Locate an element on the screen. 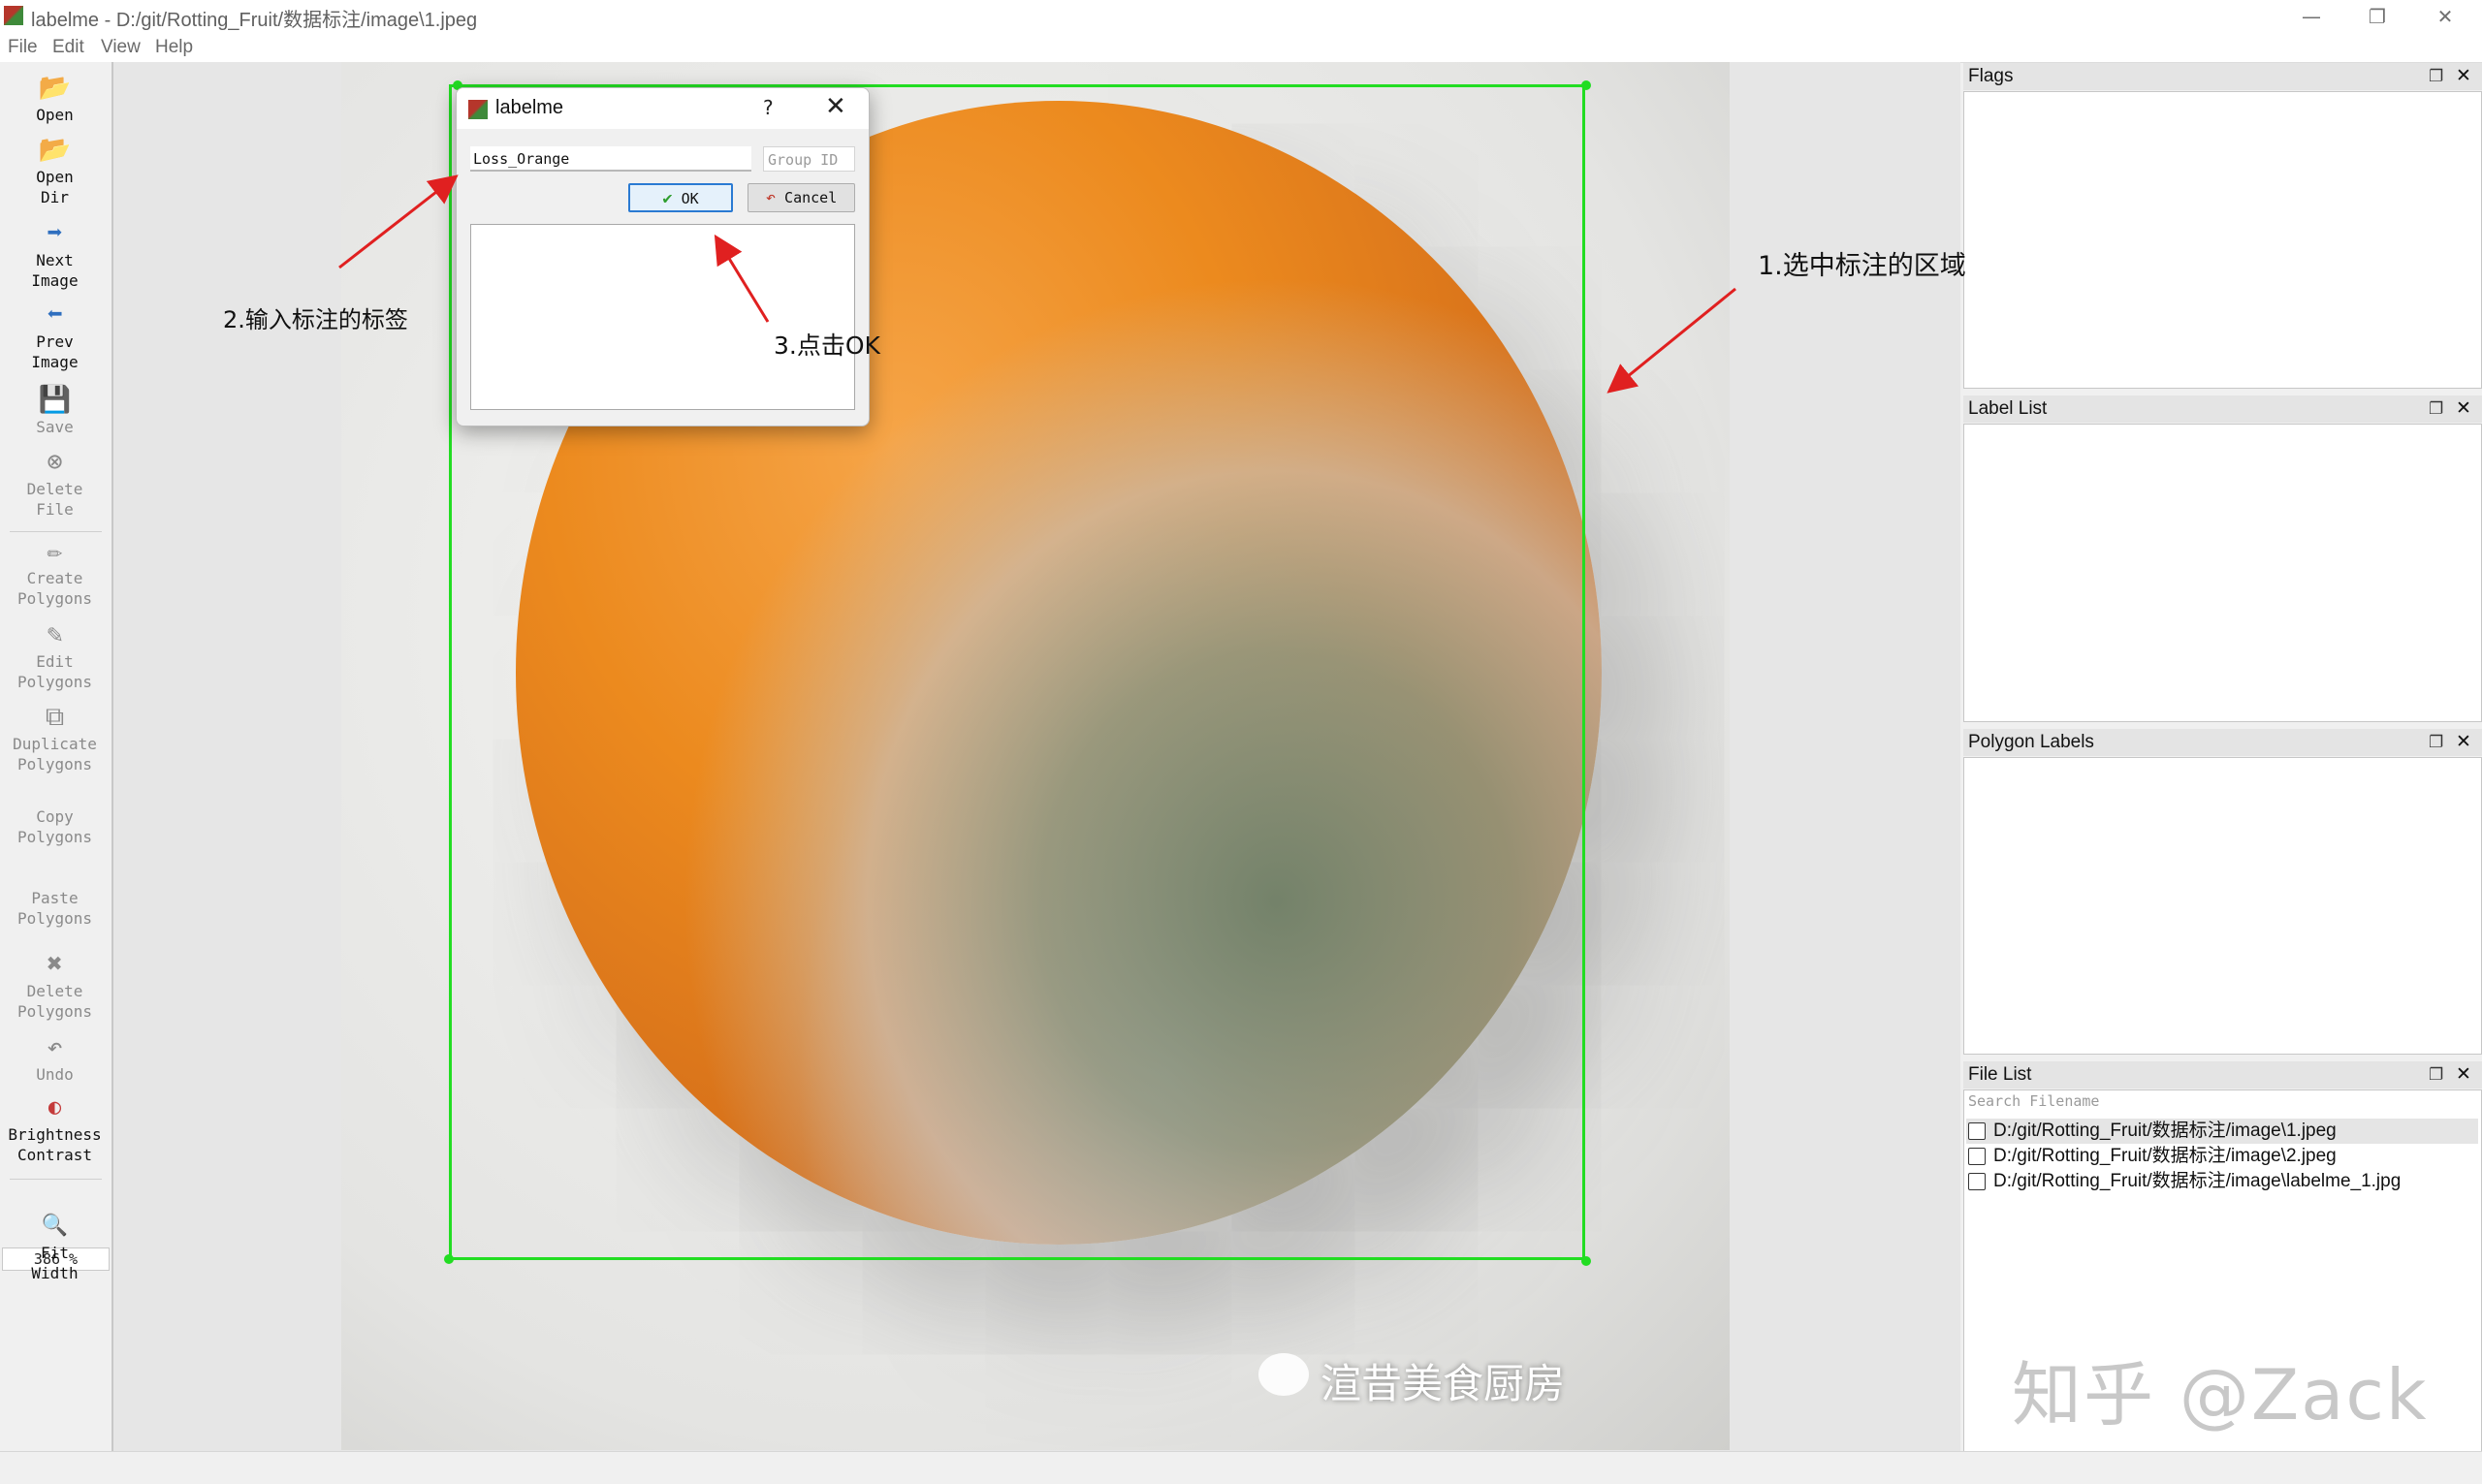 The image size is (2482, 1484). delete-file-label: Delete File is located at coordinates (54, 500).